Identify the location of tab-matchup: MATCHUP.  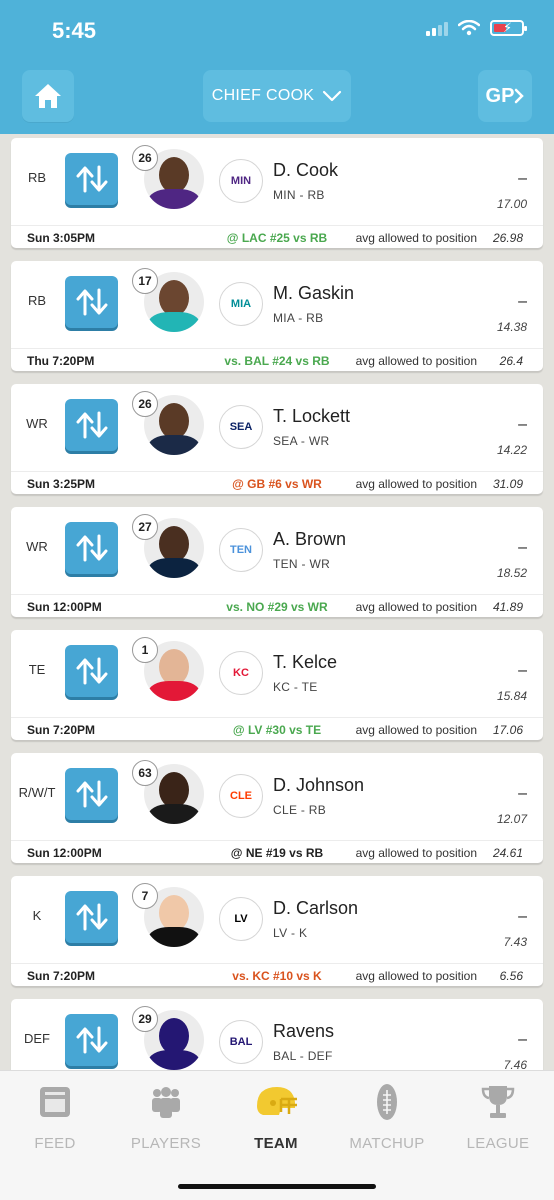
(387, 1116).